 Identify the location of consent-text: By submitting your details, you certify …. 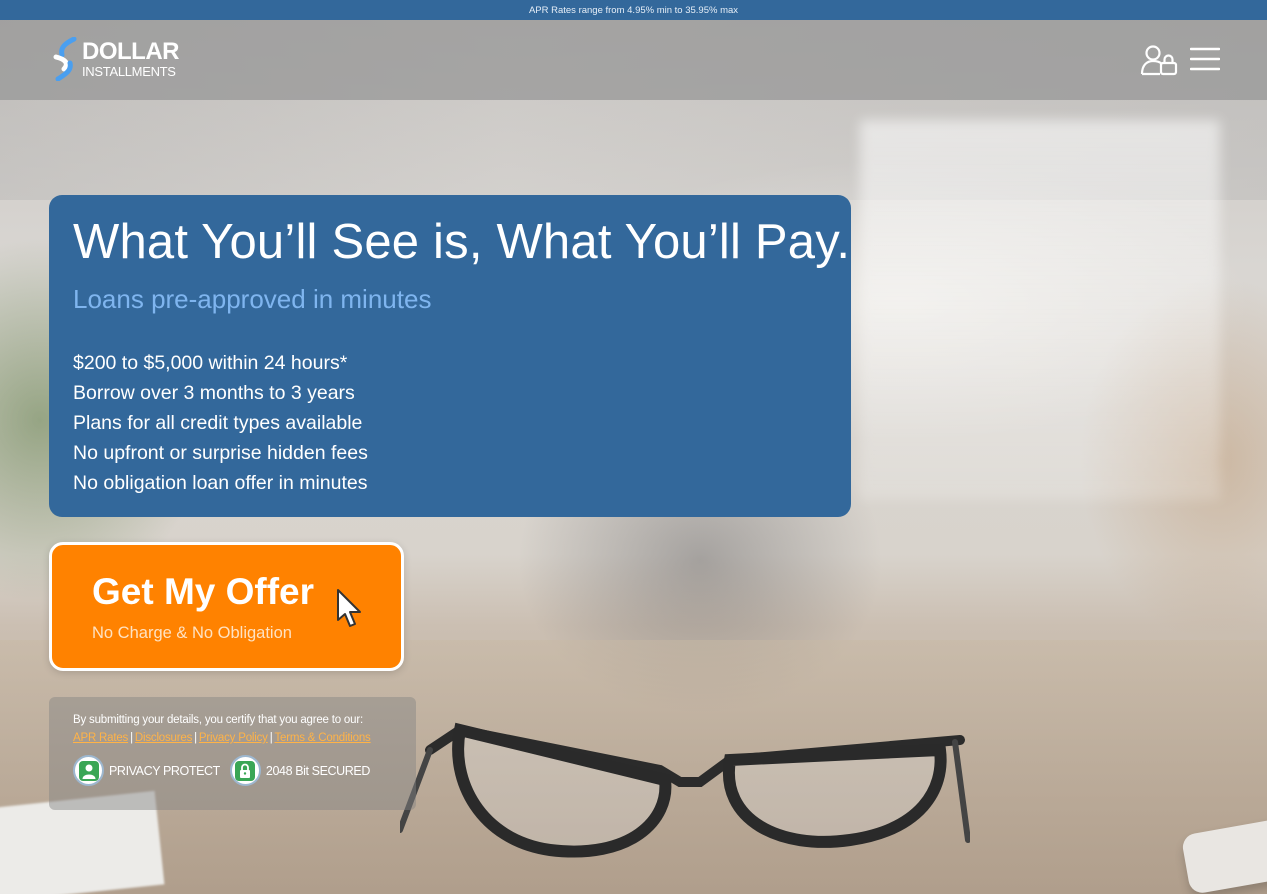
(218, 720).